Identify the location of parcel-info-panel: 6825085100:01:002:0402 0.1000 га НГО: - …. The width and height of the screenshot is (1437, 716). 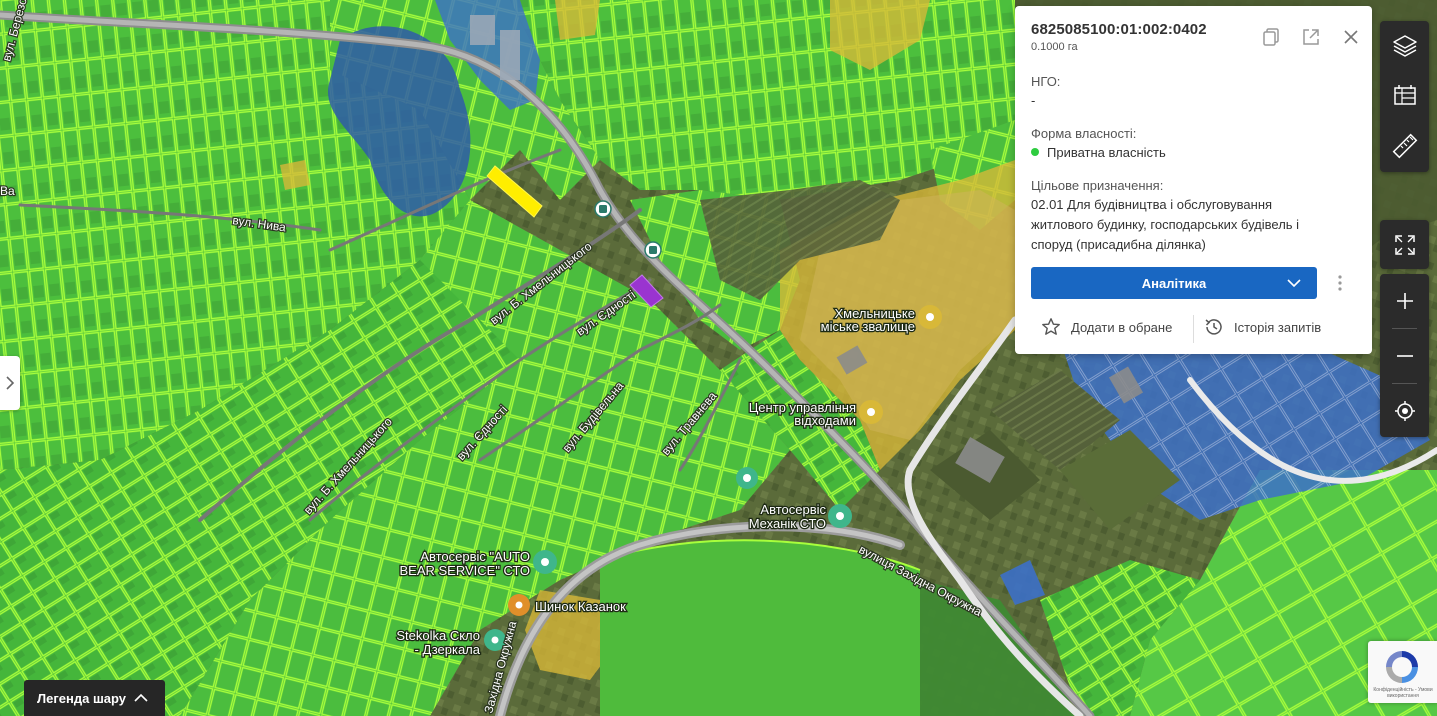
(1193, 180).